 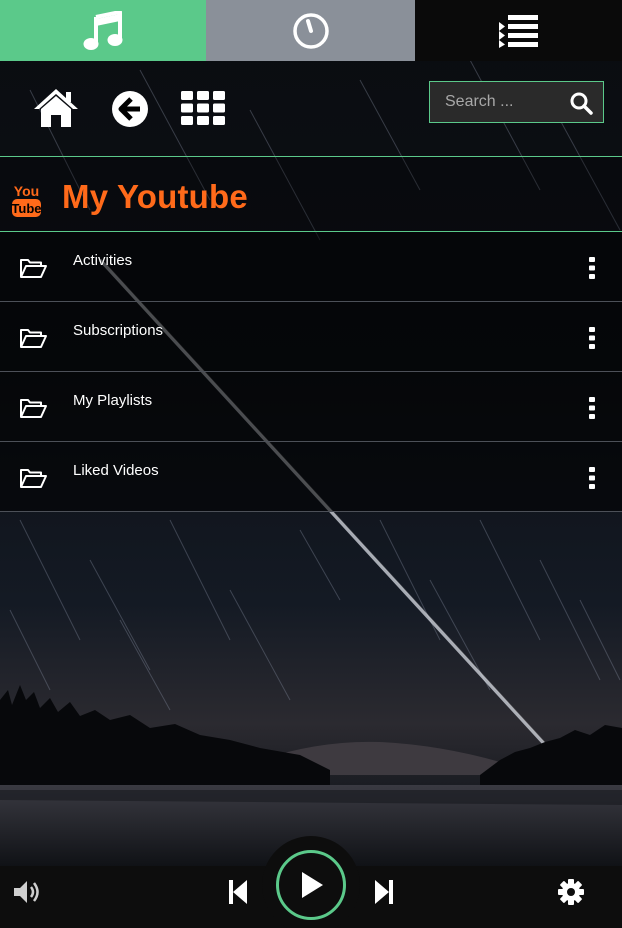 I want to click on play-icon, so click(x=312, y=885).